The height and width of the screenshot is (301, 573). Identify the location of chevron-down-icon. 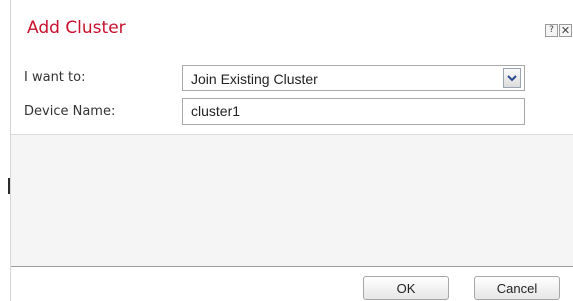
(512, 78).